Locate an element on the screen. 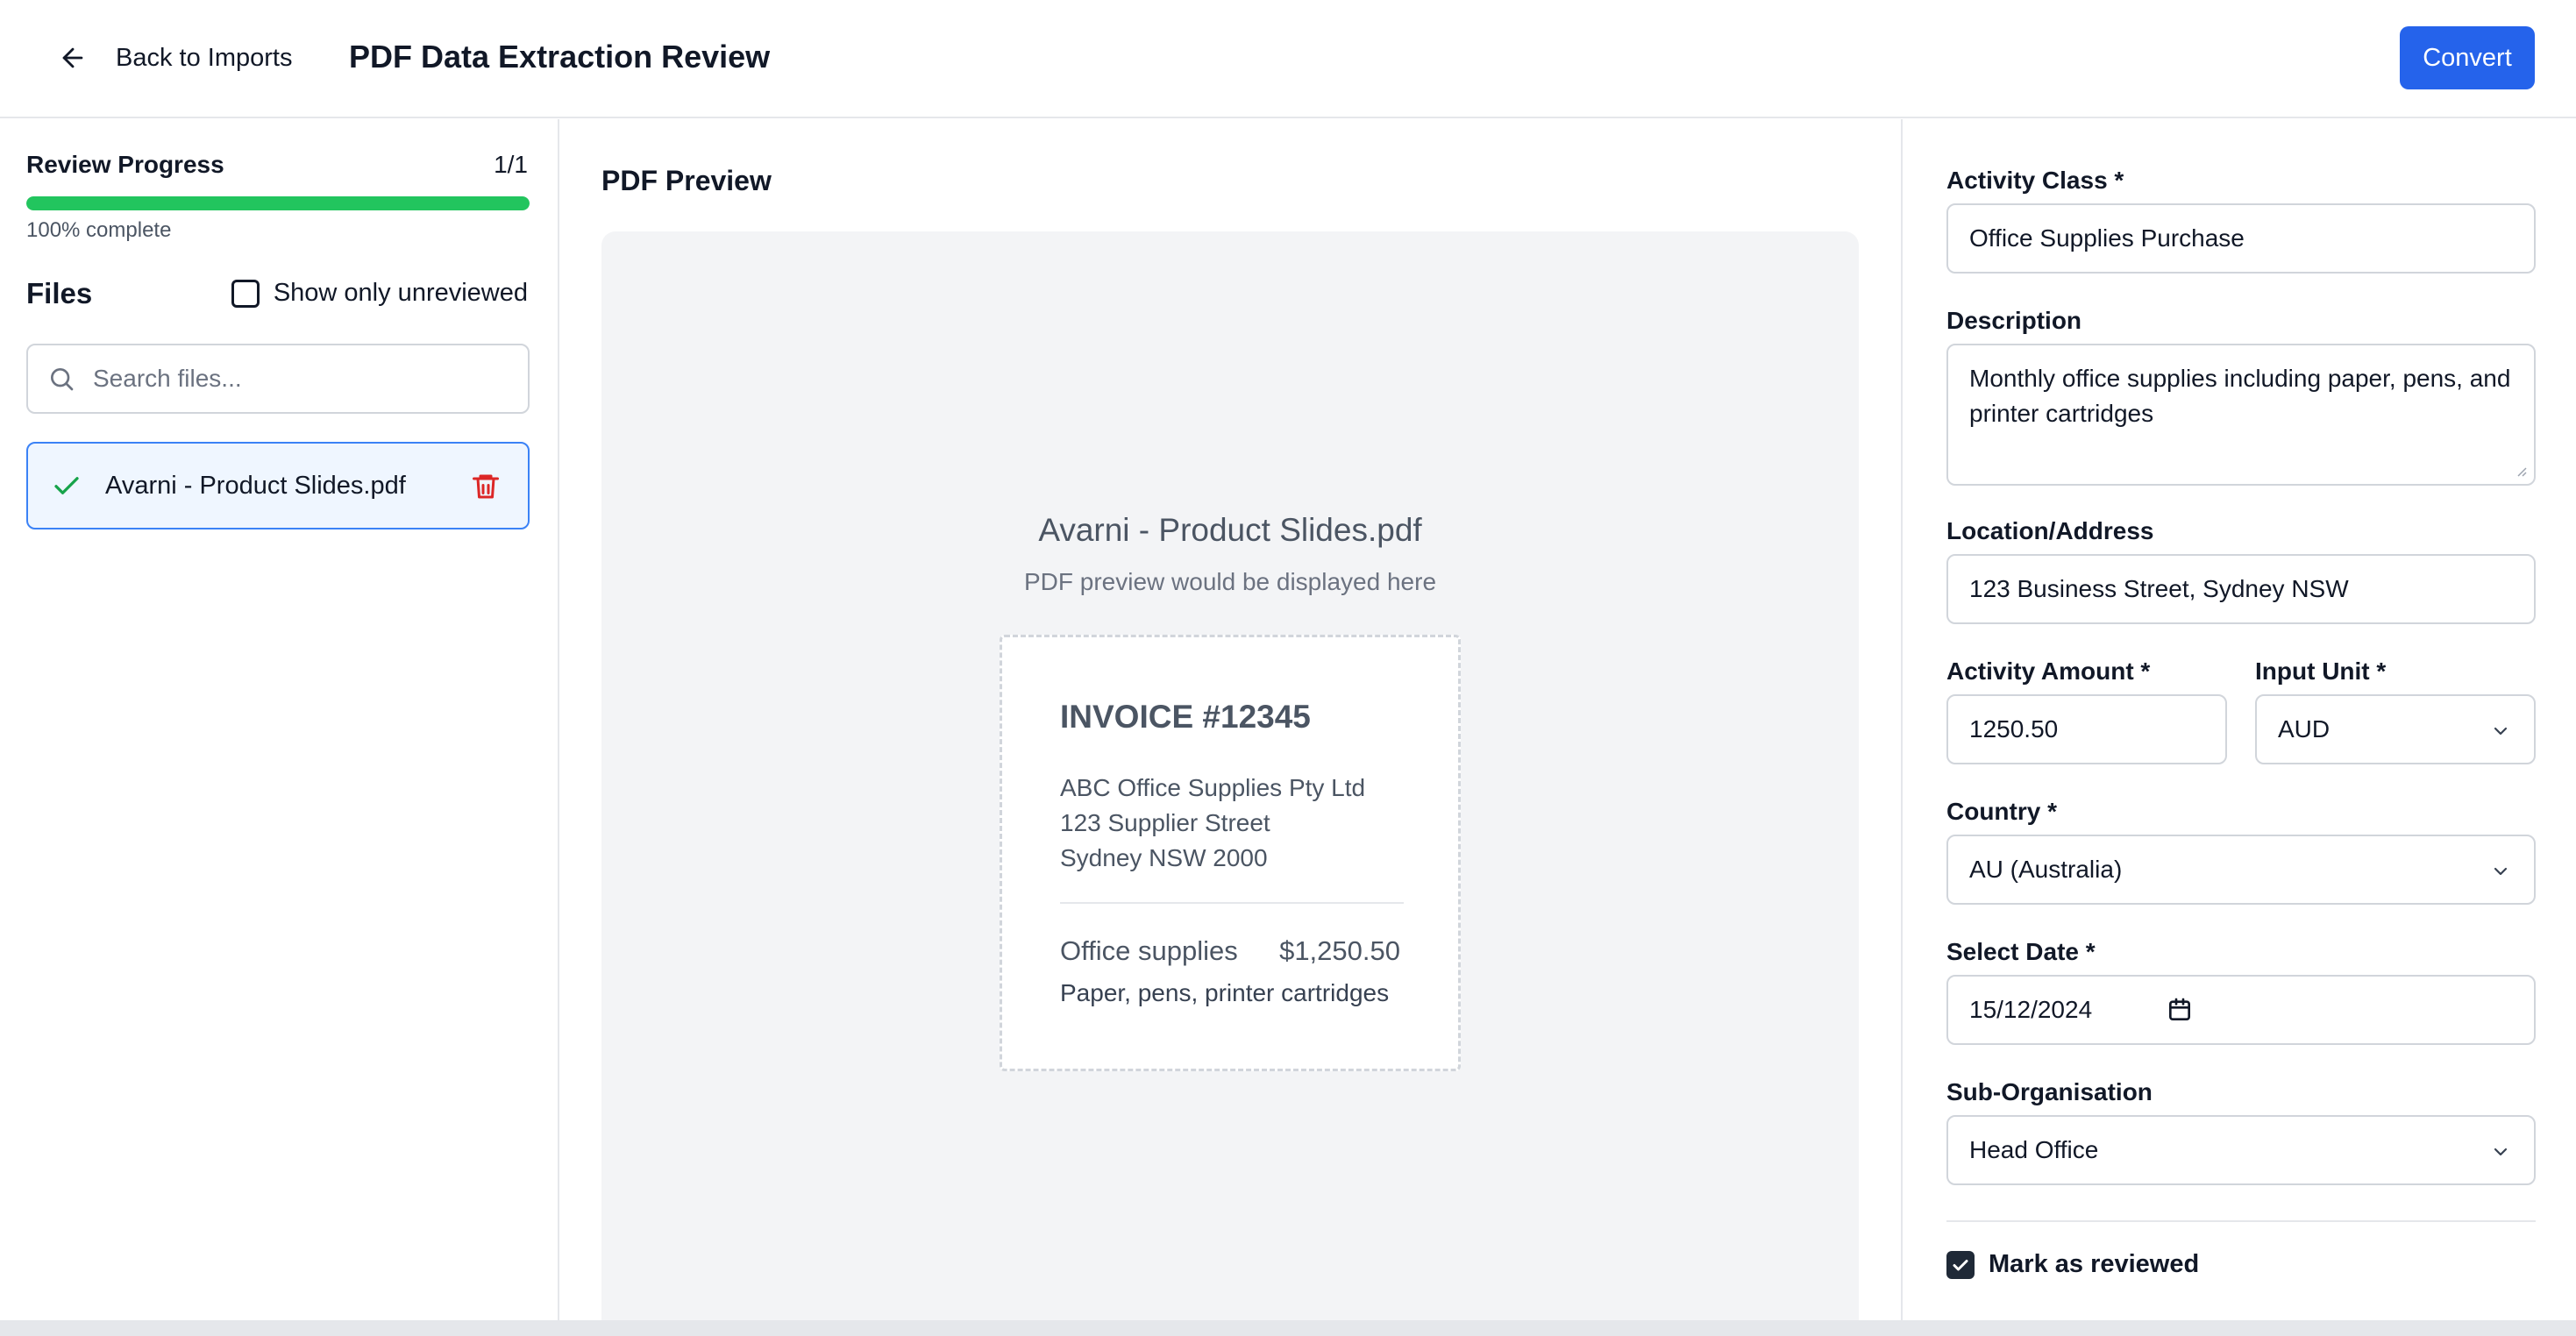  invoice-item: Office supplies is located at coordinates (1149, 951).